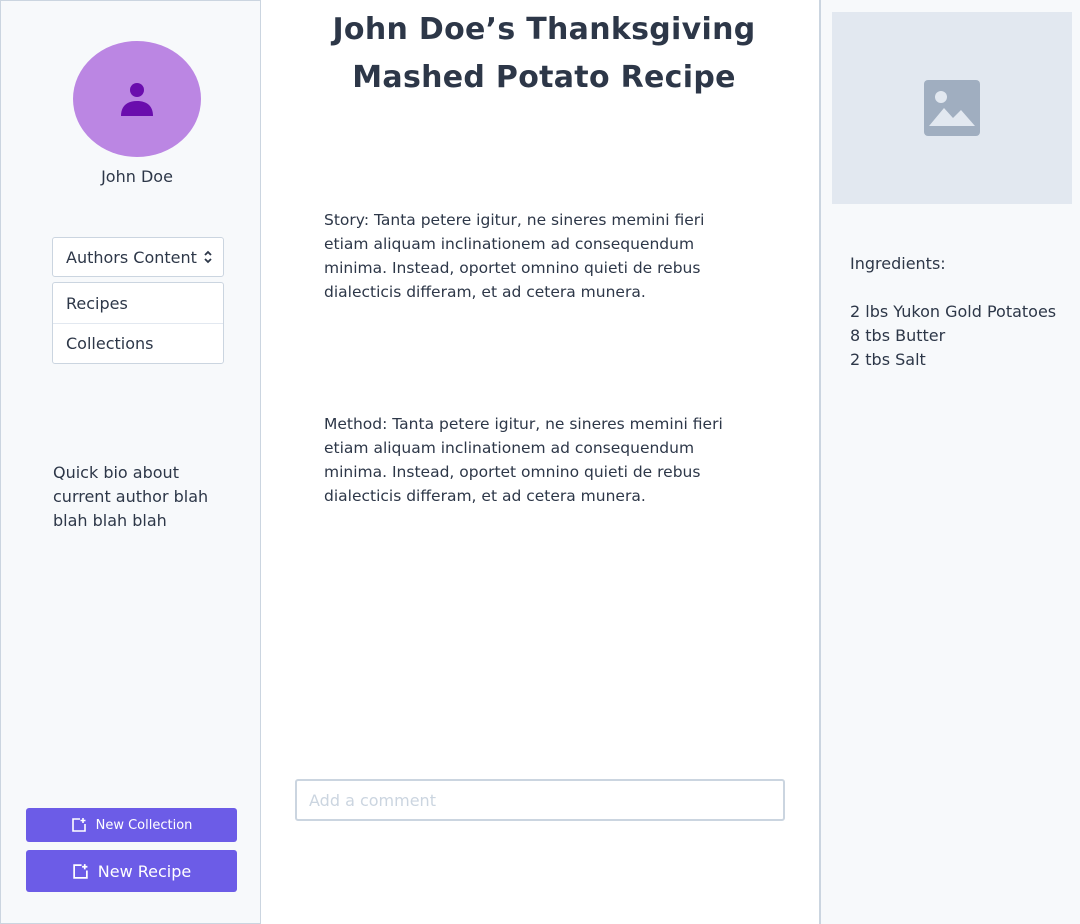 This screenshot has height=924, width=1080. What do you see at coordinates (898, 335) in the screenshot?
I see `ingredient-item: 8 tbs Butter` at bounding box center [898, 335].